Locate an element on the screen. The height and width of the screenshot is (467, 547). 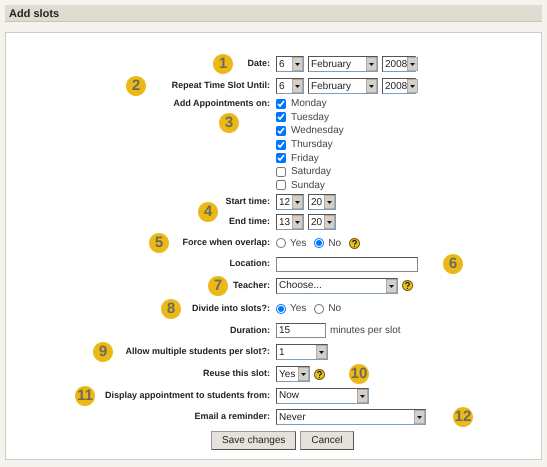
checkbox-label: Monday is located at coordinates (309, 104).